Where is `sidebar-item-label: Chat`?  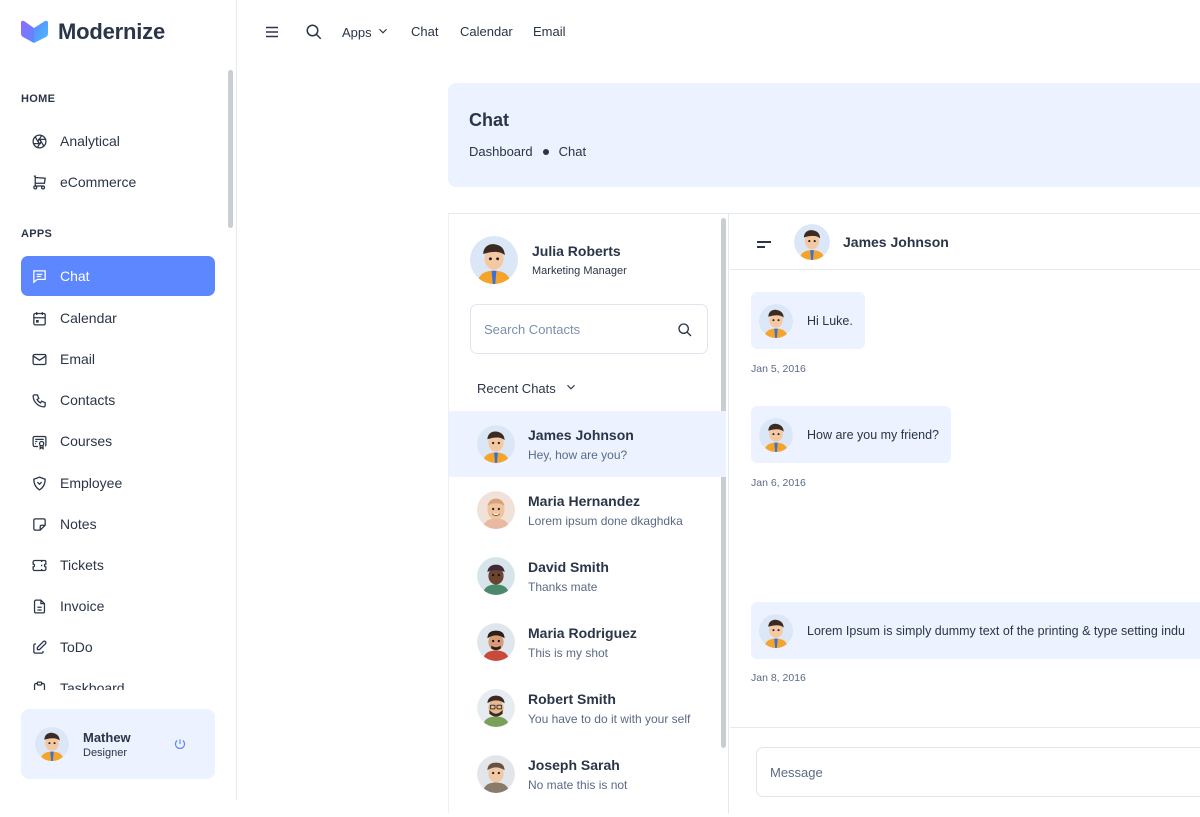 sidebar-item-label: Chat is located at coordinates (75, 276).